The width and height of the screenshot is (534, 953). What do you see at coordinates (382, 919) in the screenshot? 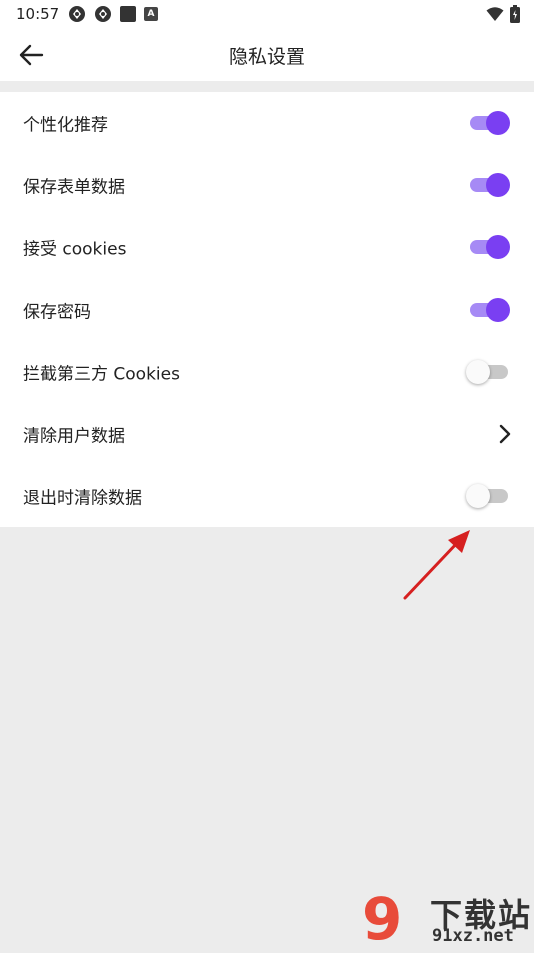
I see `watermark-nine: 9` at bounding box center [382, 919].